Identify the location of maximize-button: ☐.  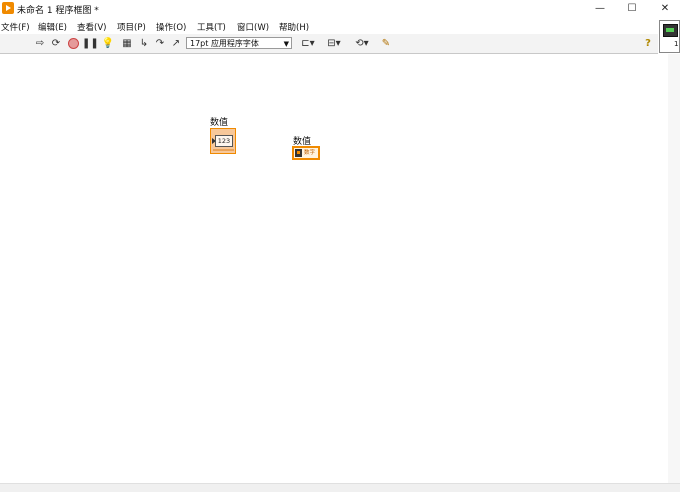
(632, 9).